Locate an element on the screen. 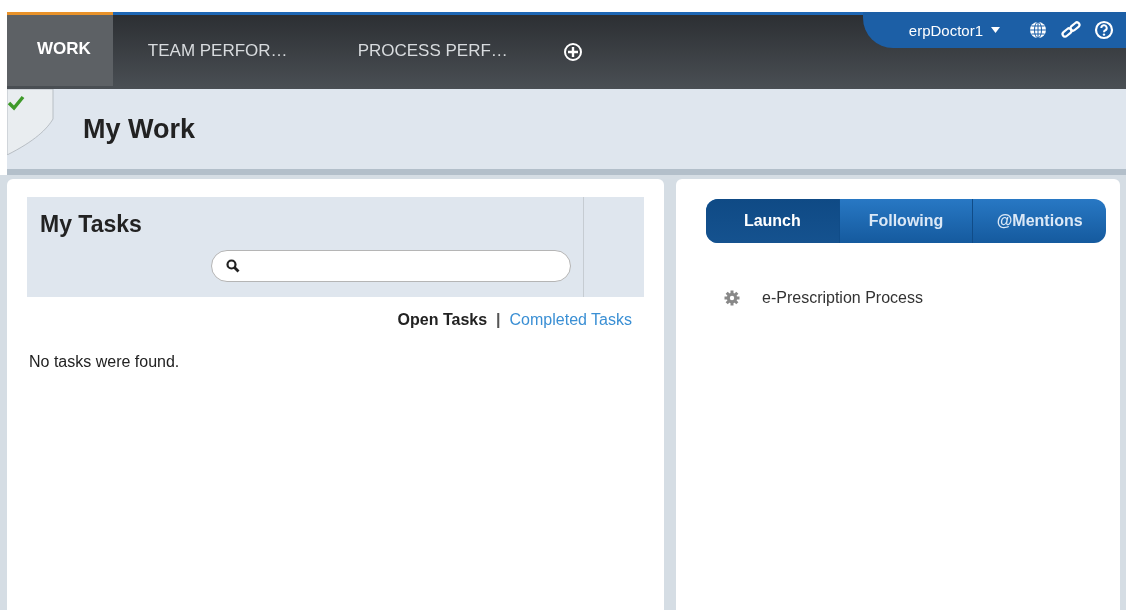 This screenshot has width=1126, height=610. empty-message: No tasks were found. is located at coordinates (105, 362).